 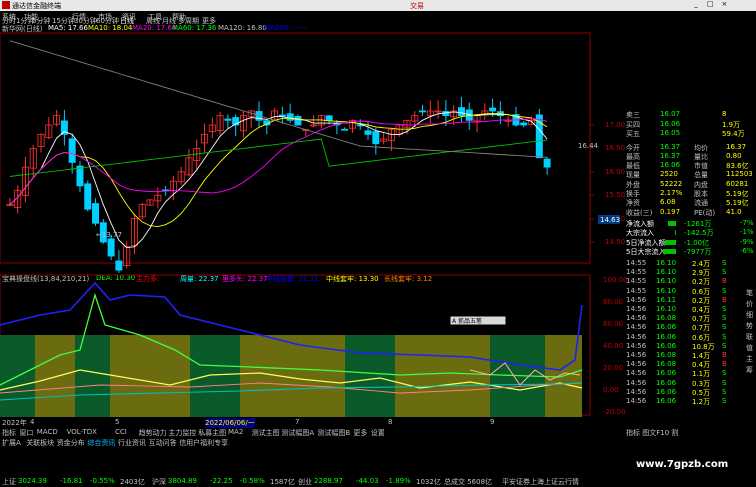 What do you see at coordinates (691, 133) in the screenshot?
I see `order-book-row: 买五 16.05 59.4万` at bounding box center [691, 133].